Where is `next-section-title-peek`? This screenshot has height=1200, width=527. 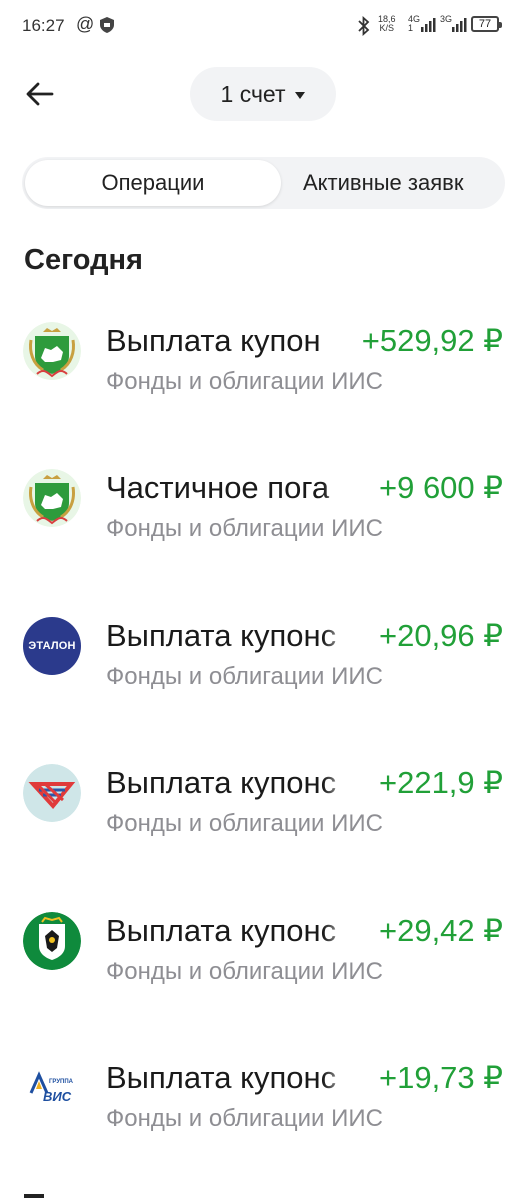
next-section-title-peek is located at coordinates (35, 1193).